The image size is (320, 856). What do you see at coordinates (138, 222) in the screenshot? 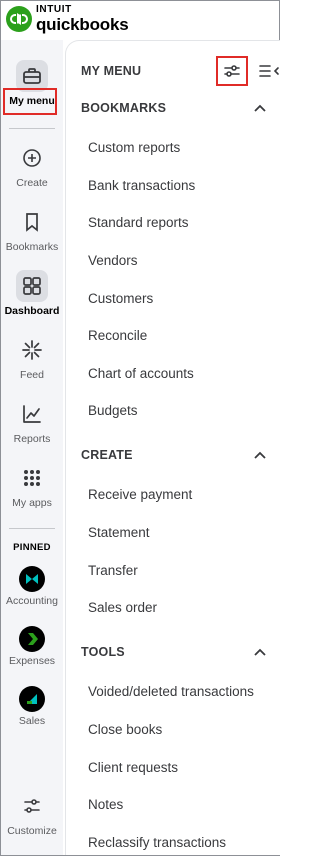
I see `menu-link: Standard reports` at bounding box center [138, 222].